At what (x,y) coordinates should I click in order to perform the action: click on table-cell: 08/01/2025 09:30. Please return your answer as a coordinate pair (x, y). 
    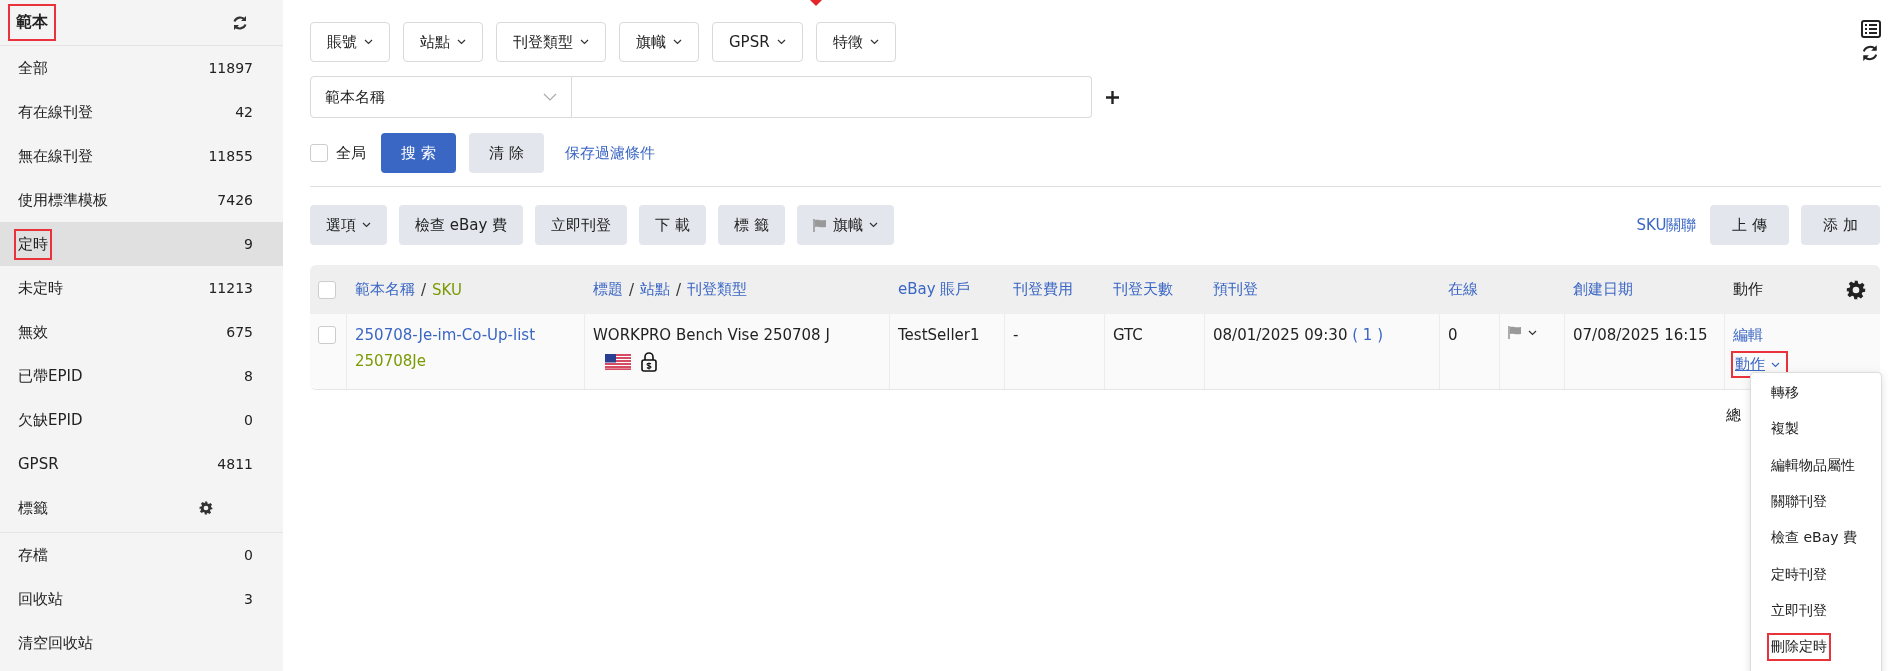
    Looking at the image, I should click on (1280, 335).